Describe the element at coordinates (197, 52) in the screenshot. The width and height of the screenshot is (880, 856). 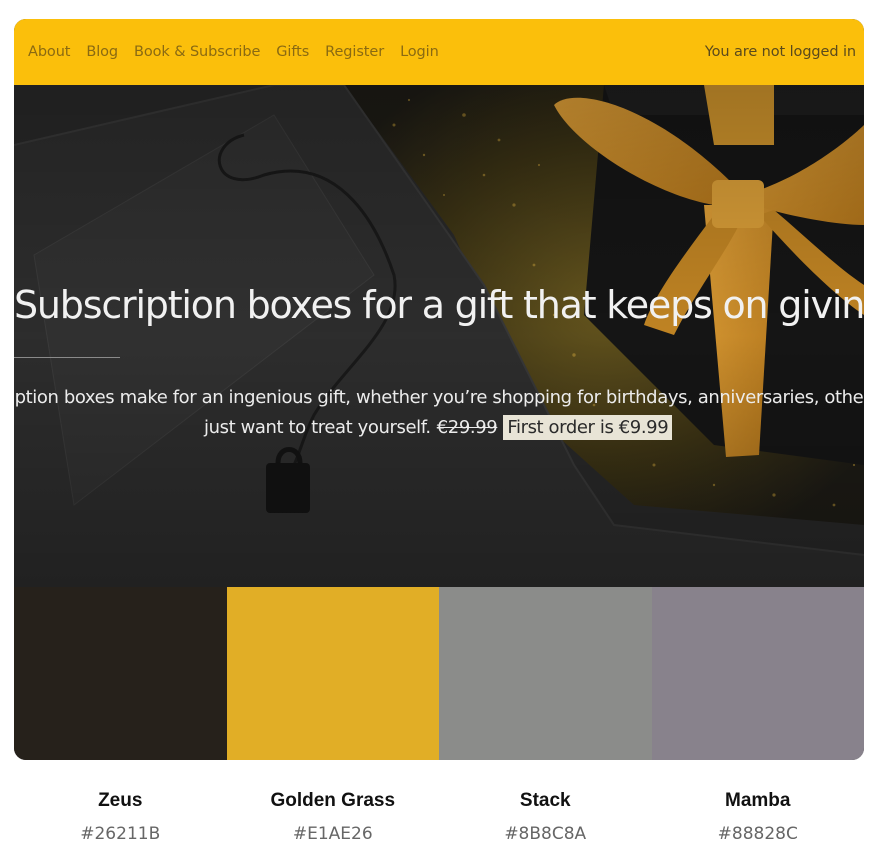
I see `nav-book-subscribe-link: Book & Subscribe` at that location.